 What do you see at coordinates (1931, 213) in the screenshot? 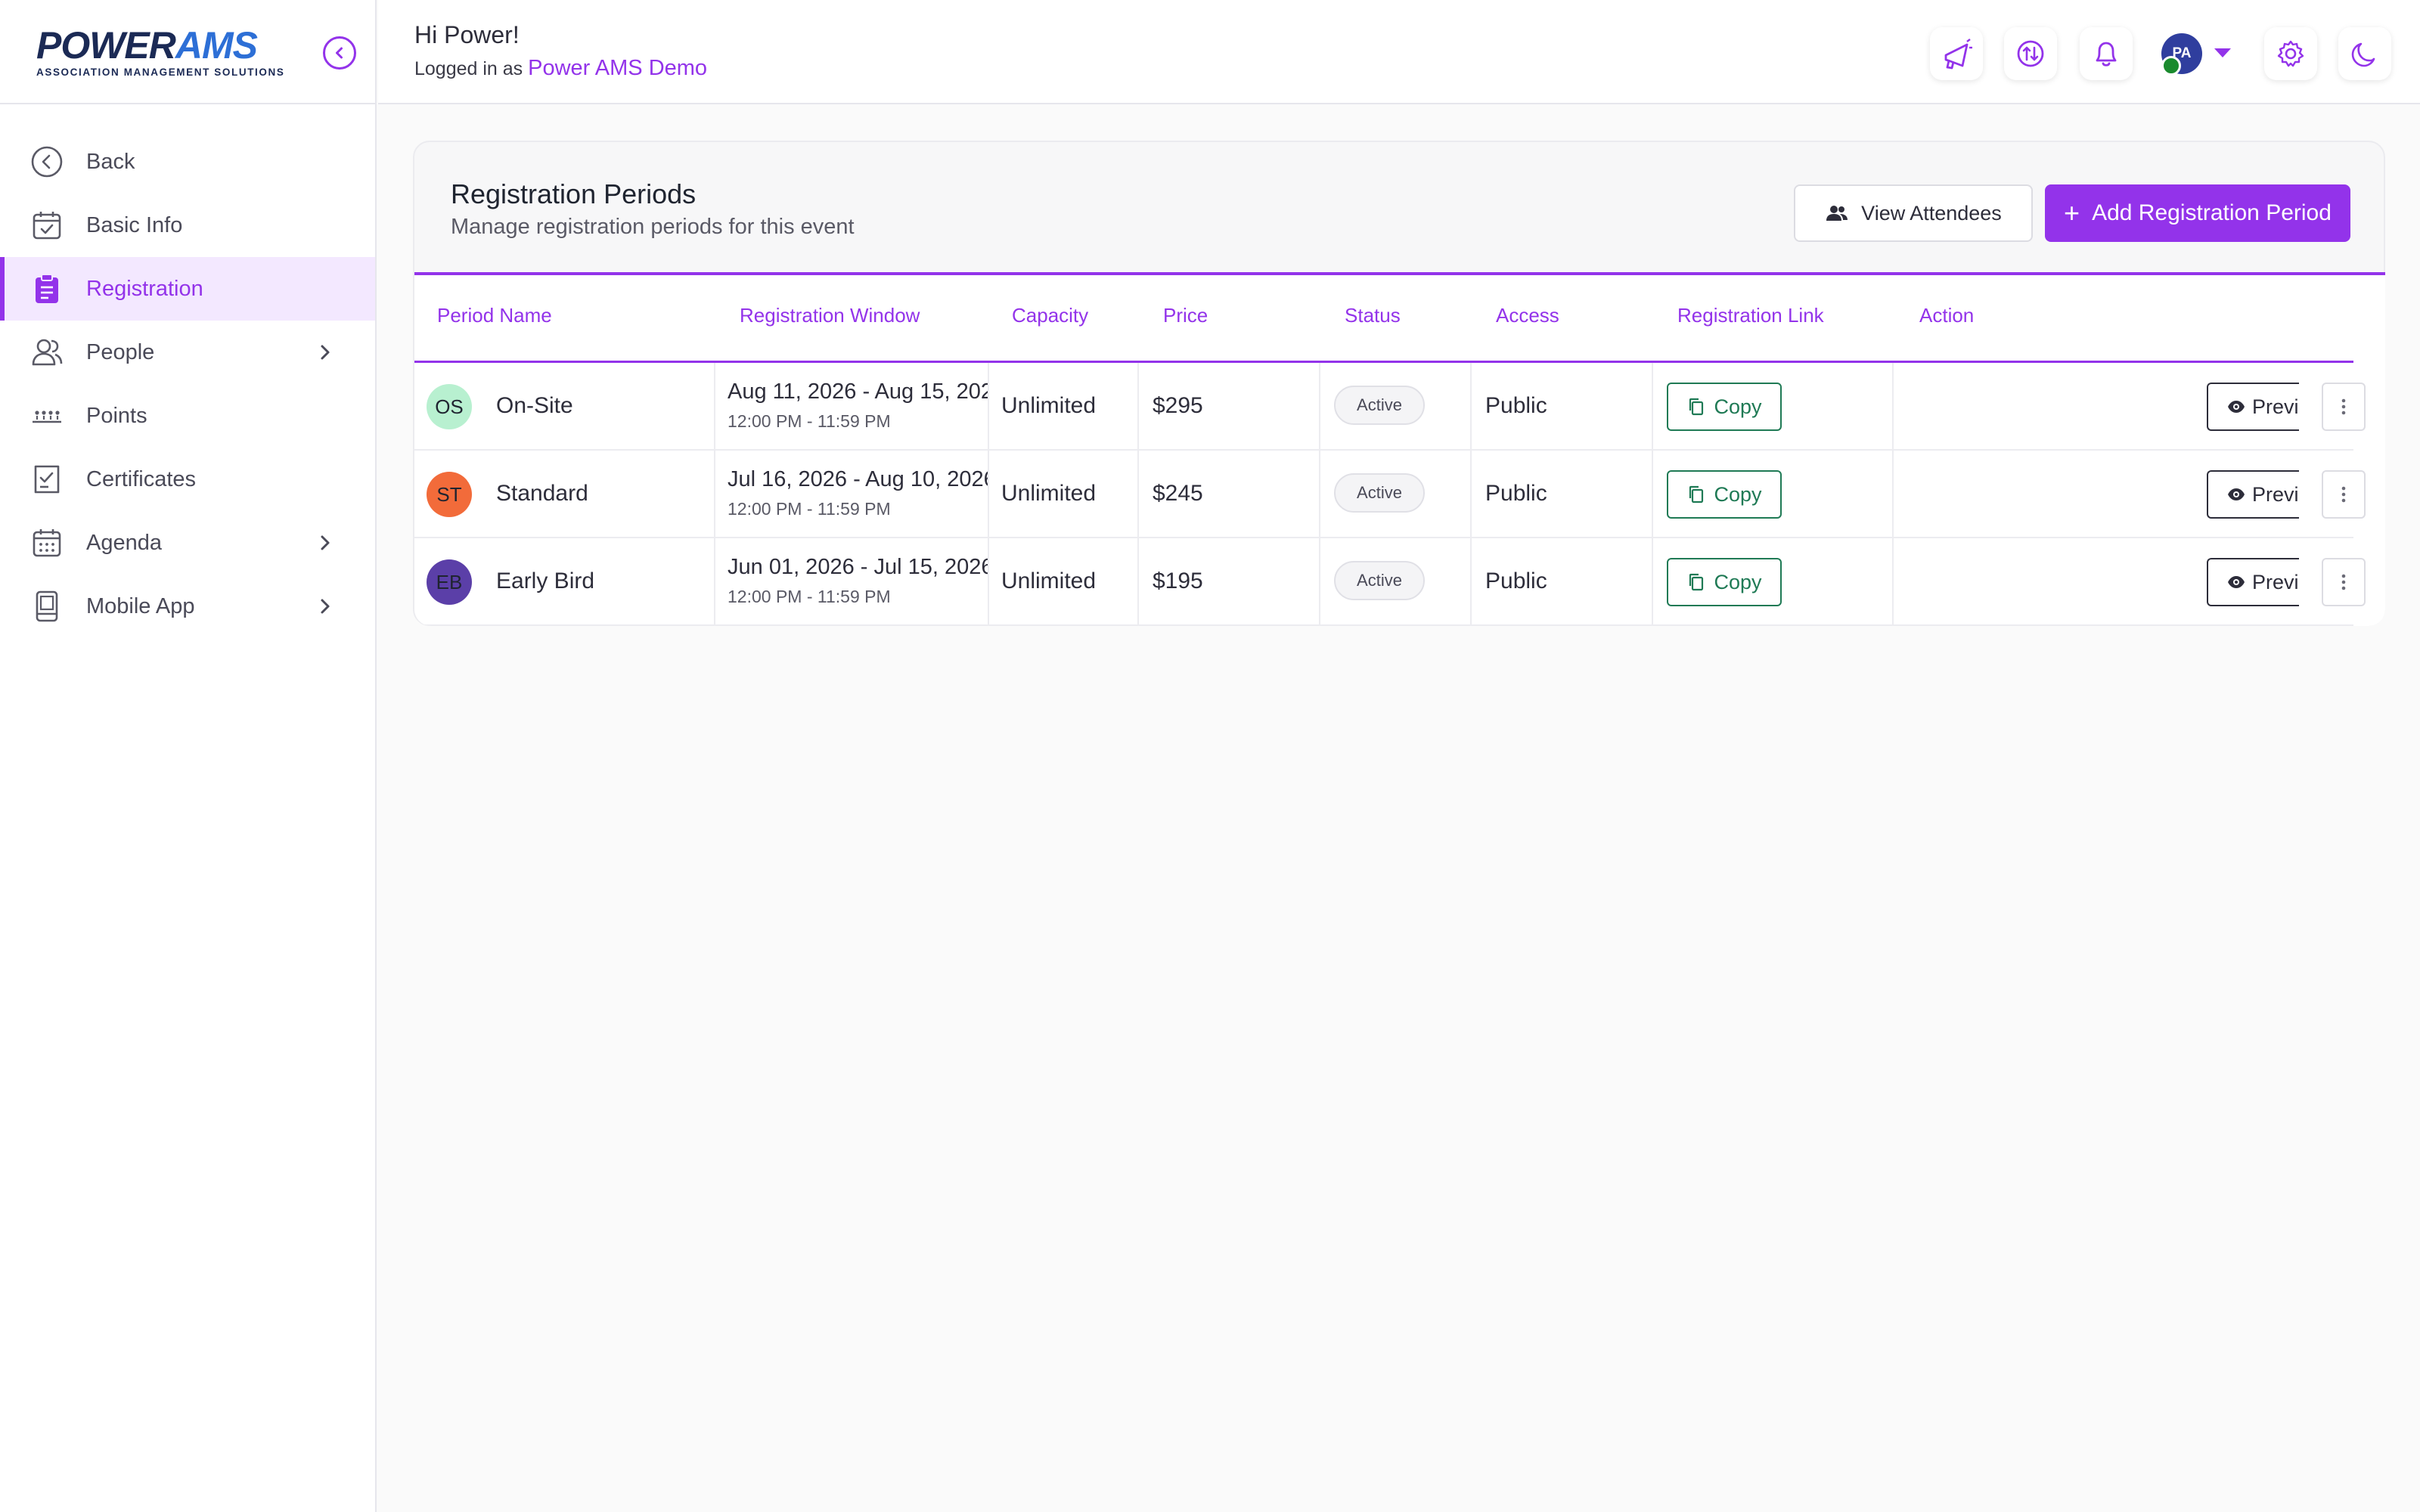
I see `view-attendees-label: View Attendees` at bounding box center [1931, 213].